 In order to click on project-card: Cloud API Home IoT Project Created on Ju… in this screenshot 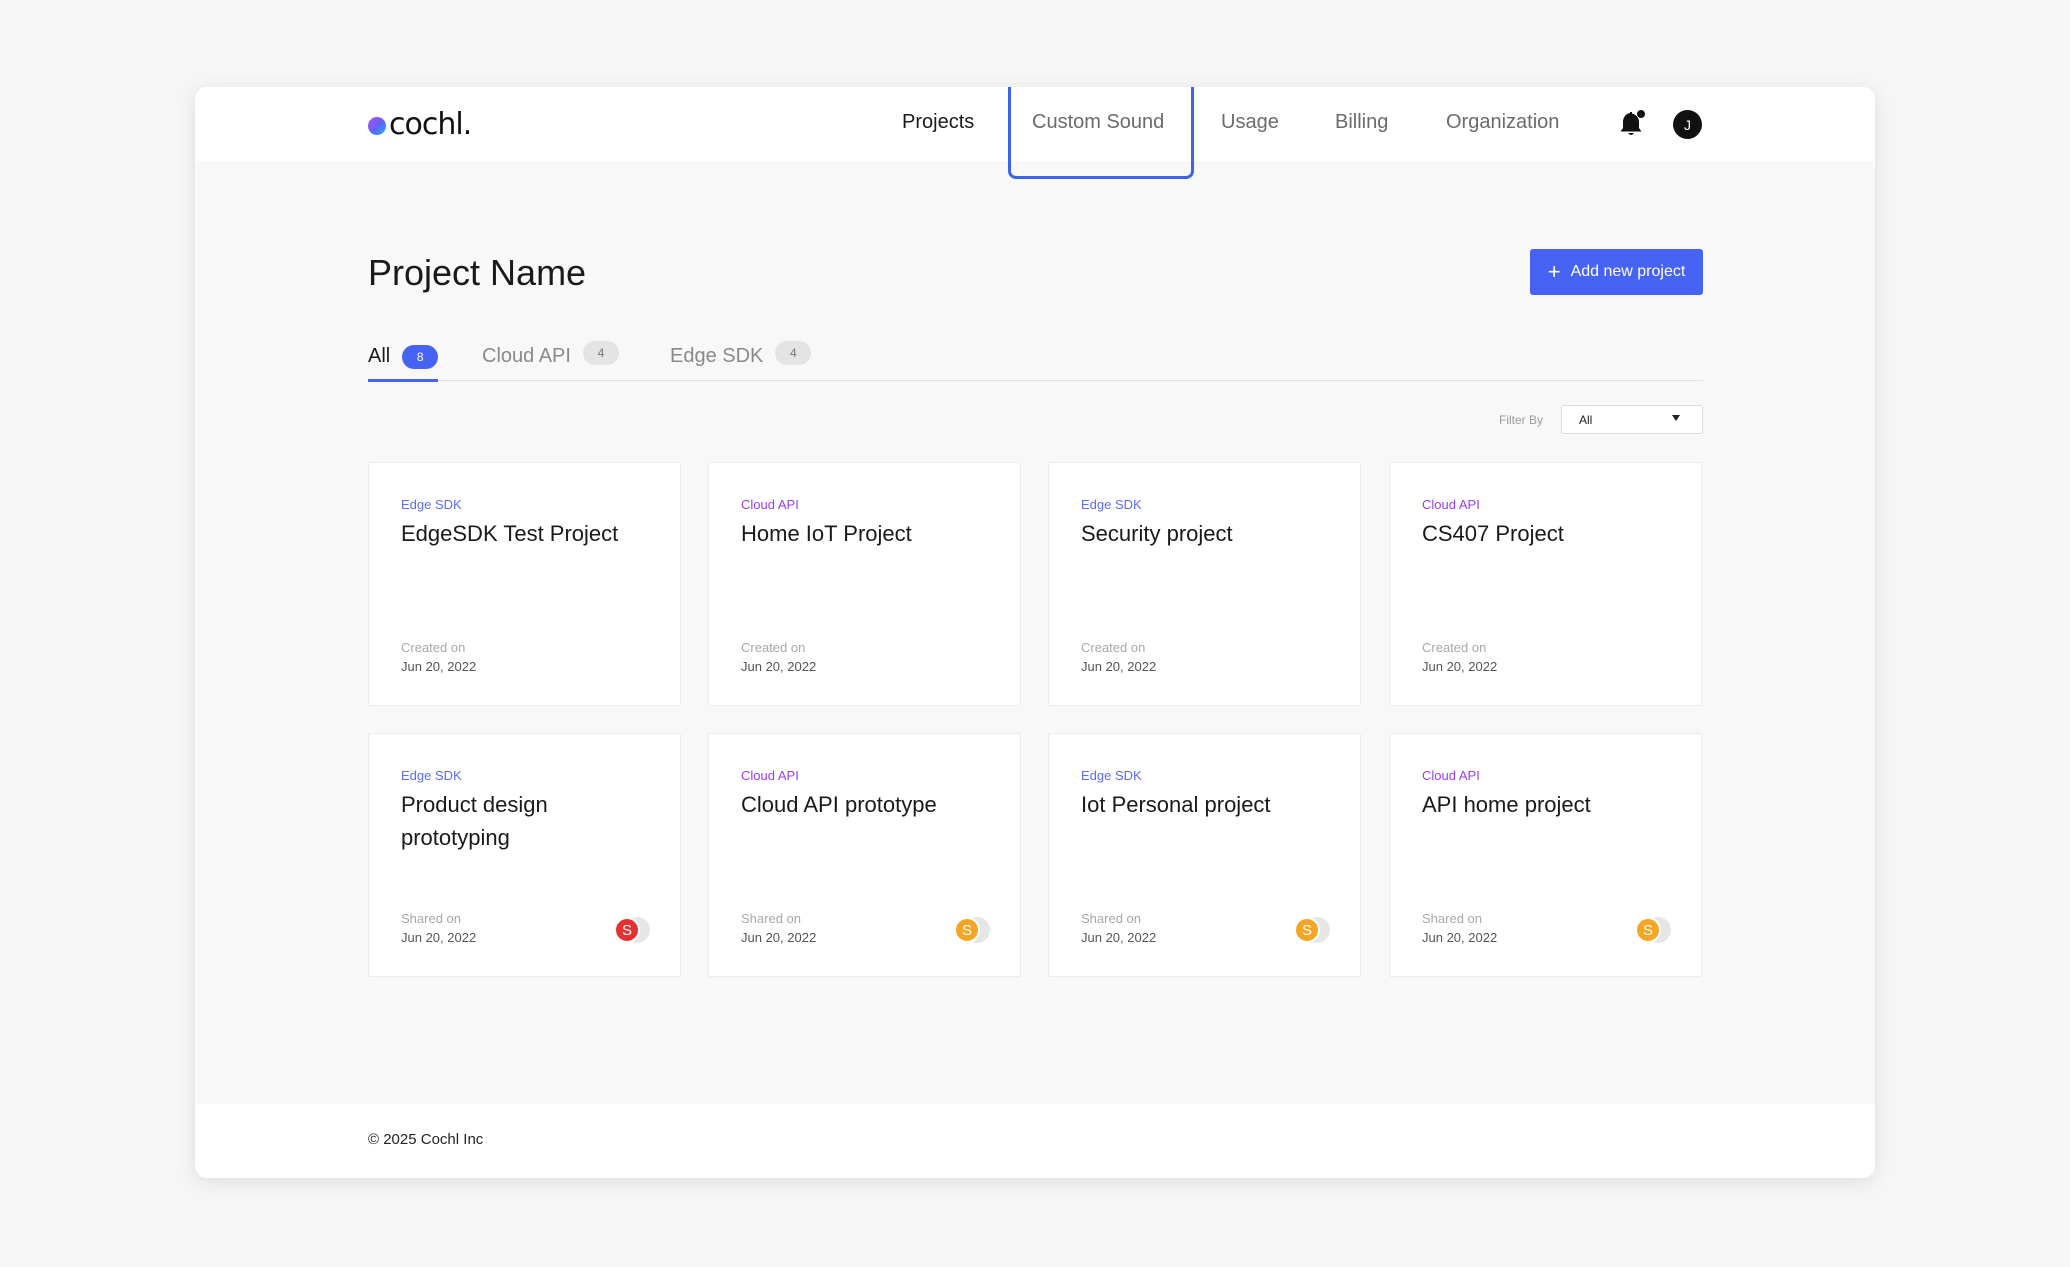, I will do `click(864, 584)`.